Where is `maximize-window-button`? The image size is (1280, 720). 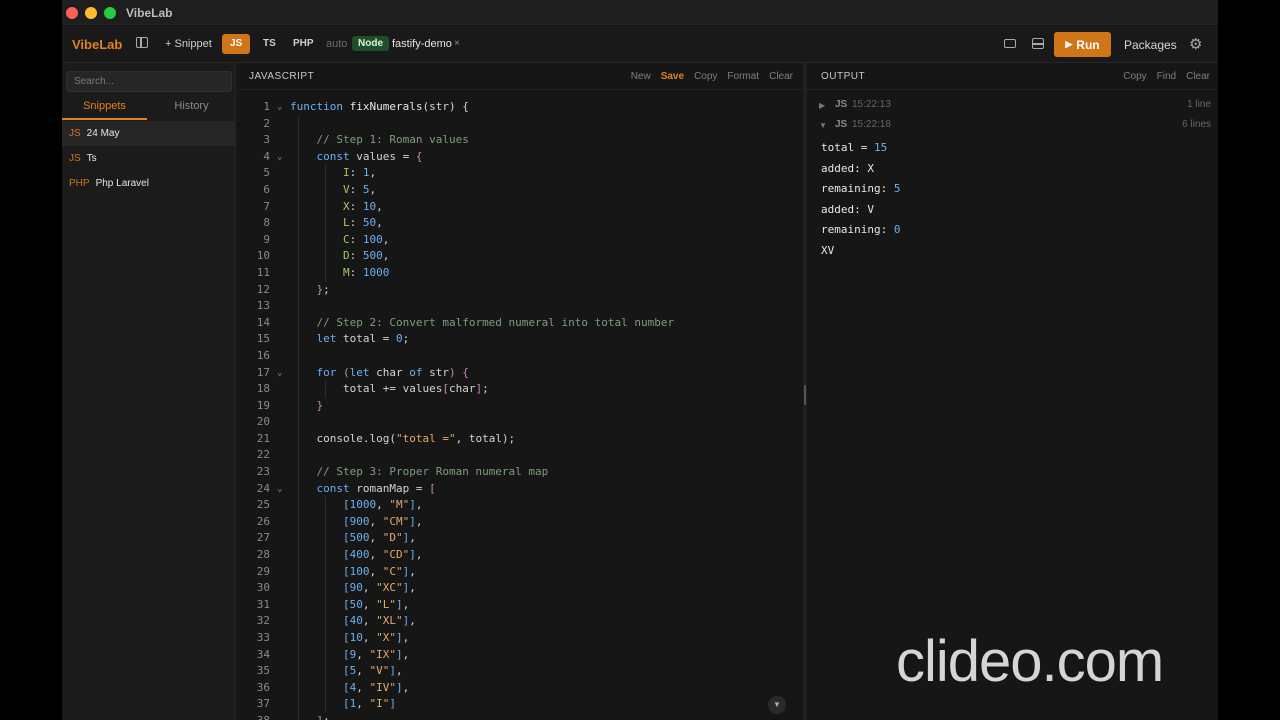 maximize-window-button is located at coordinates (110, 13).